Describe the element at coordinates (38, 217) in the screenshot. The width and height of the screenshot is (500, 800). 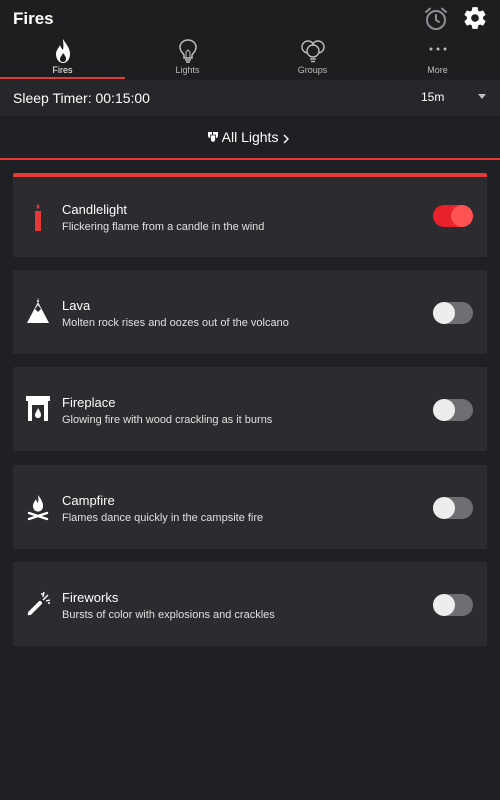
I see `candle-icon` at that location.